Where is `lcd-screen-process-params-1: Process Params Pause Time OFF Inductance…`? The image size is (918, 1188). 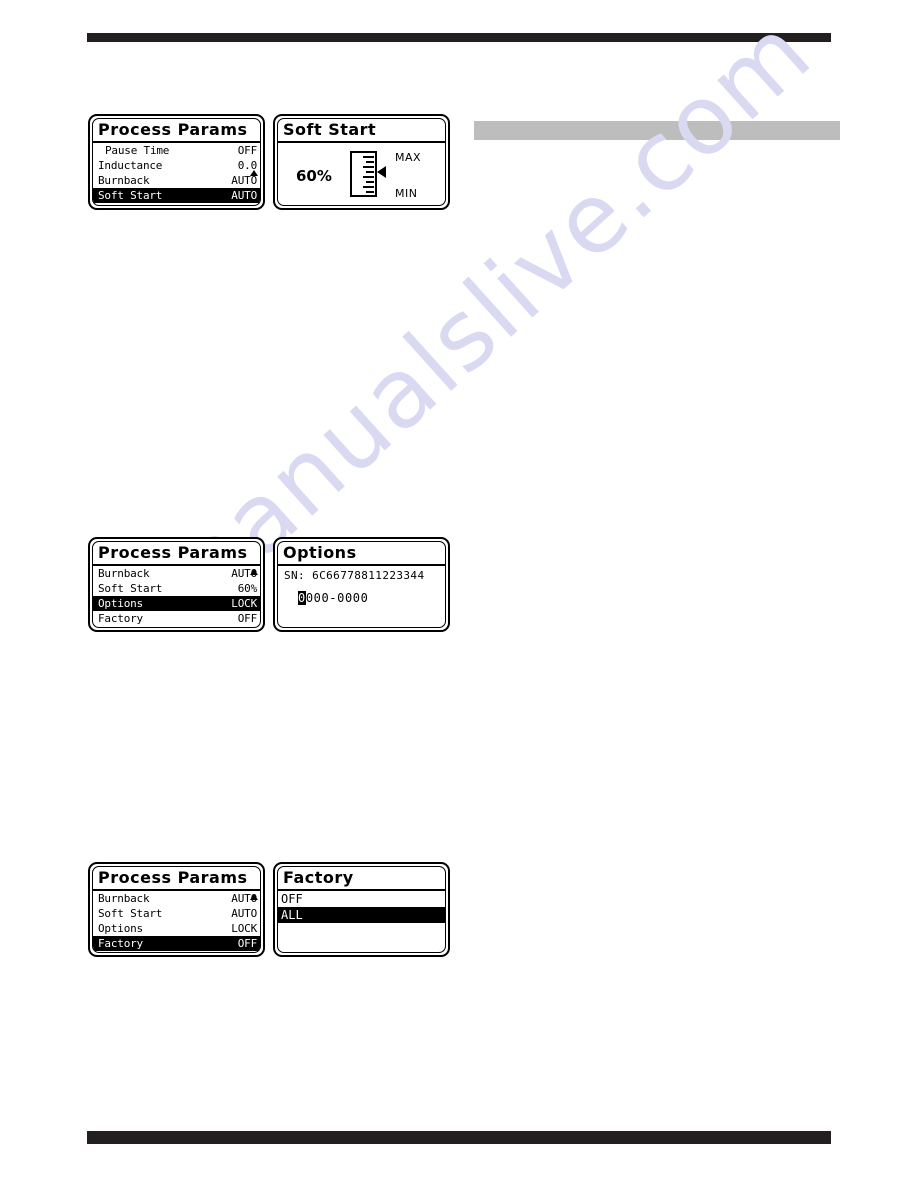
lcd-screen-process-params-1: Process Params Pause Time OFF Inductance… is located at coordinates (176, 162).